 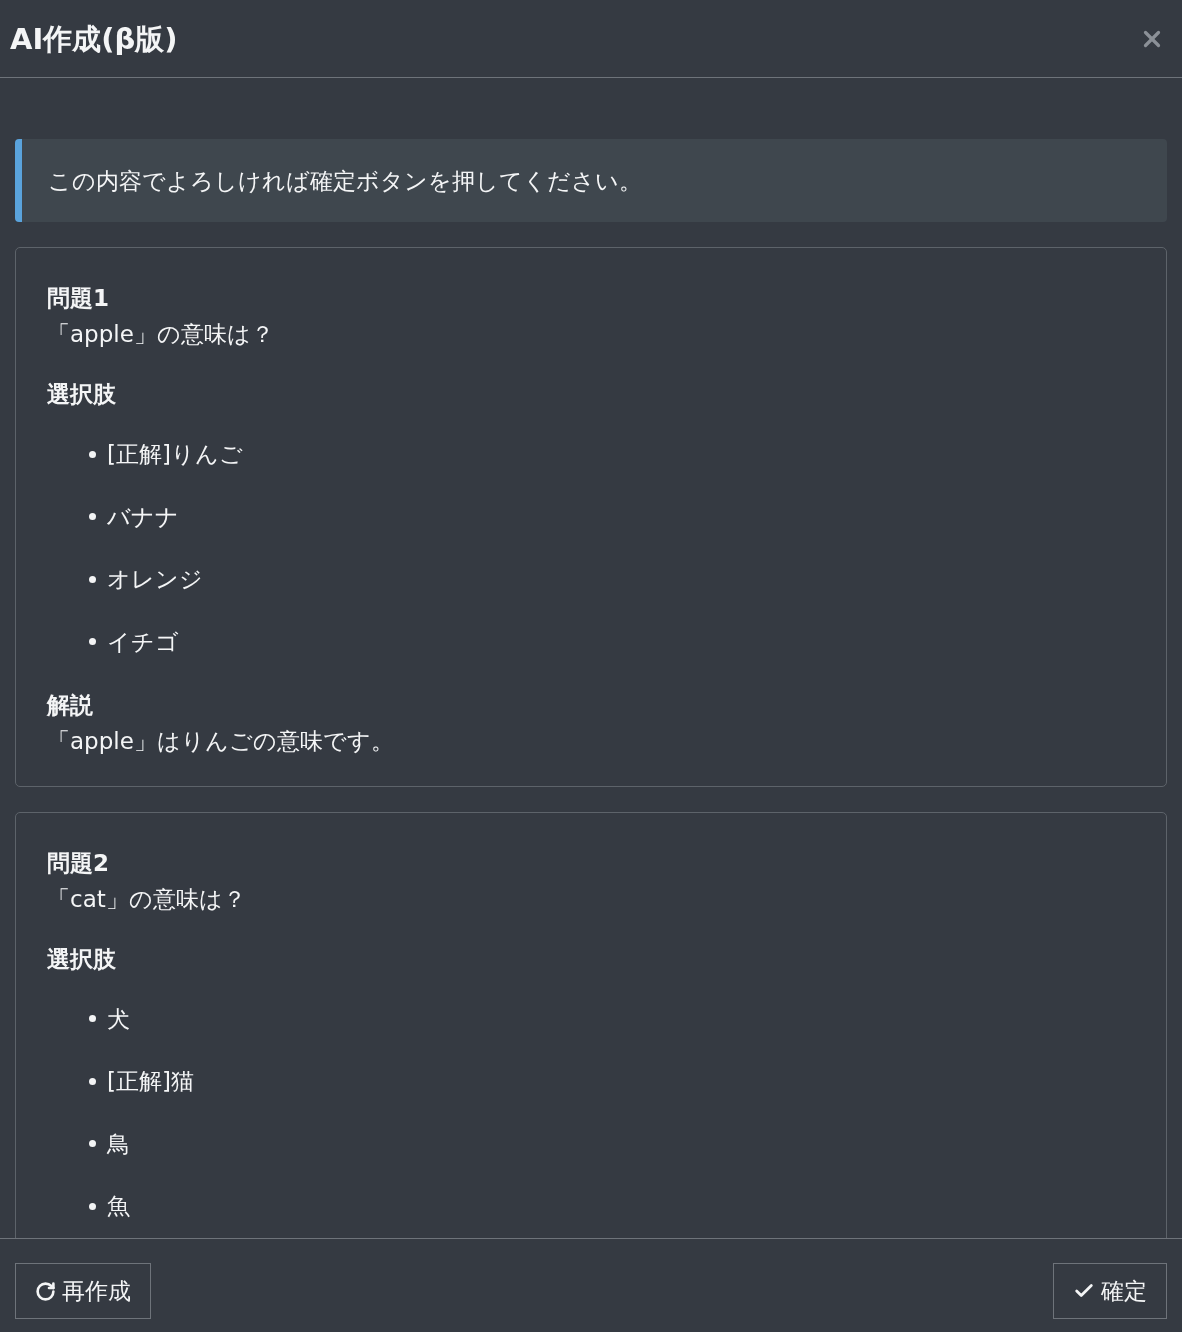 What do you see at coordinates (143, 517) in the screenshot?
I see `choice-text: バナナ` at bounding box center [143, 517].